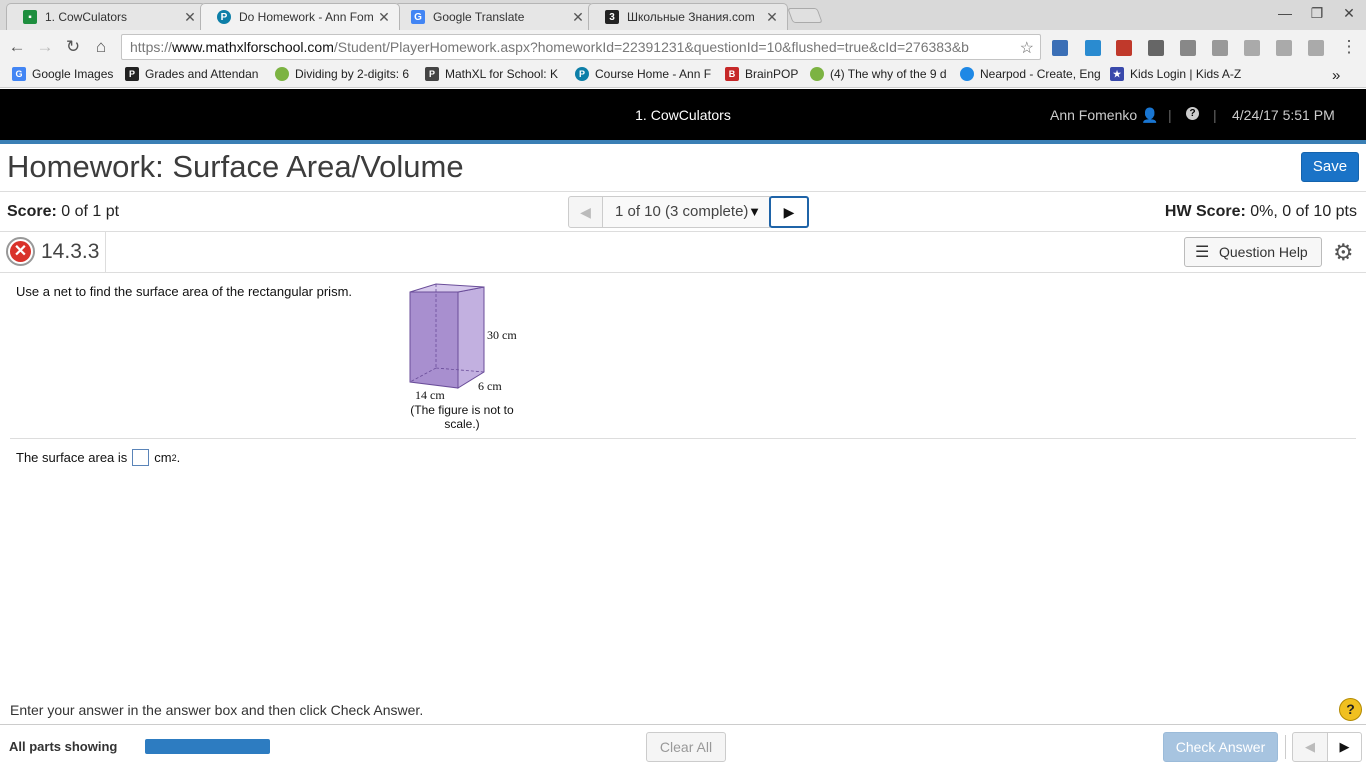 The height and width of the screenshot is (768, 1366). I want to click on bookmark-nearpod: Nearpod - Create, Eng, so click(1030, 74).